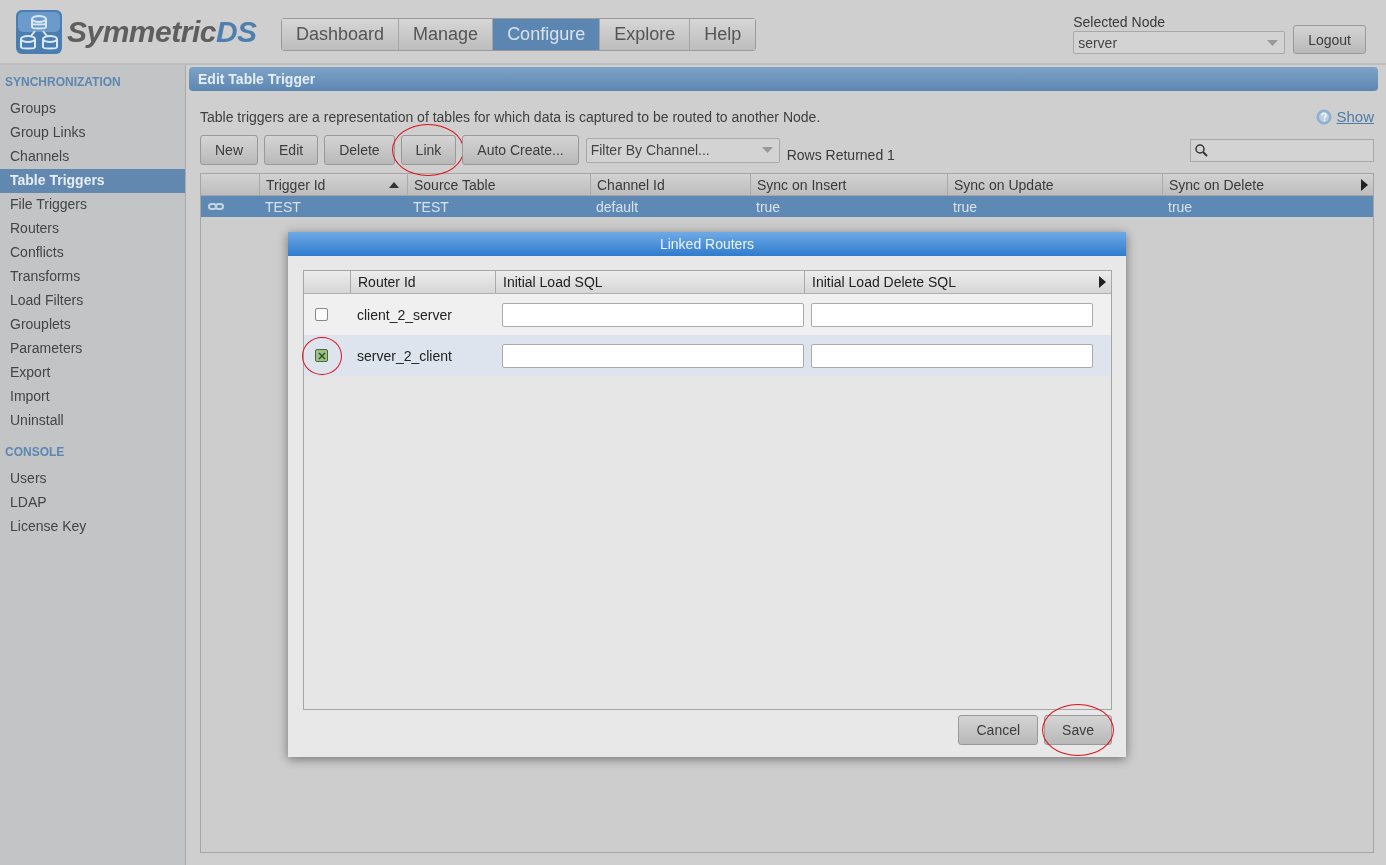 The height and width of the screenshot is (865, 1386). What do you see at coordinates (92, 229) in the screenshot?
I see `sidebar-item: Routers` at bounding box center [92, 229].